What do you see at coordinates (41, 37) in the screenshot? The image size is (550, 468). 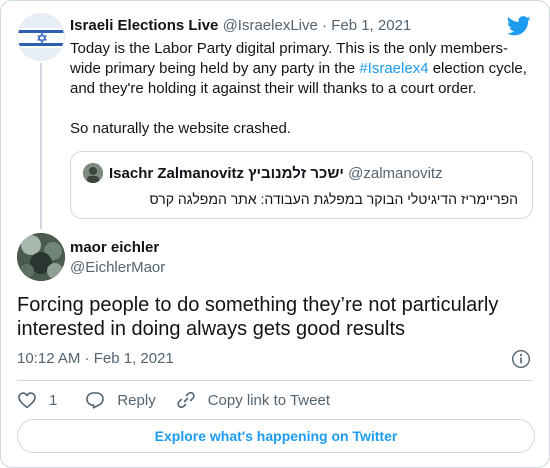 I see `israeli-elections-avatar` at bounding box center [41, 37].